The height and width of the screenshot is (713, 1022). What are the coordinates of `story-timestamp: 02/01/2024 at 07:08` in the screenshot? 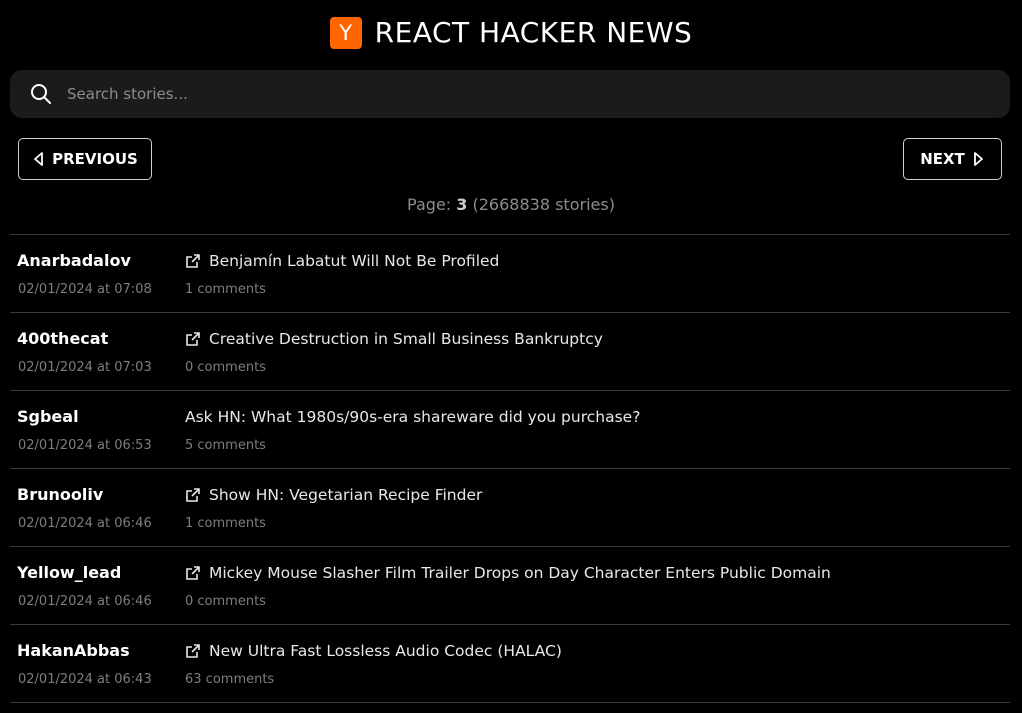 It's located at (85, 289).